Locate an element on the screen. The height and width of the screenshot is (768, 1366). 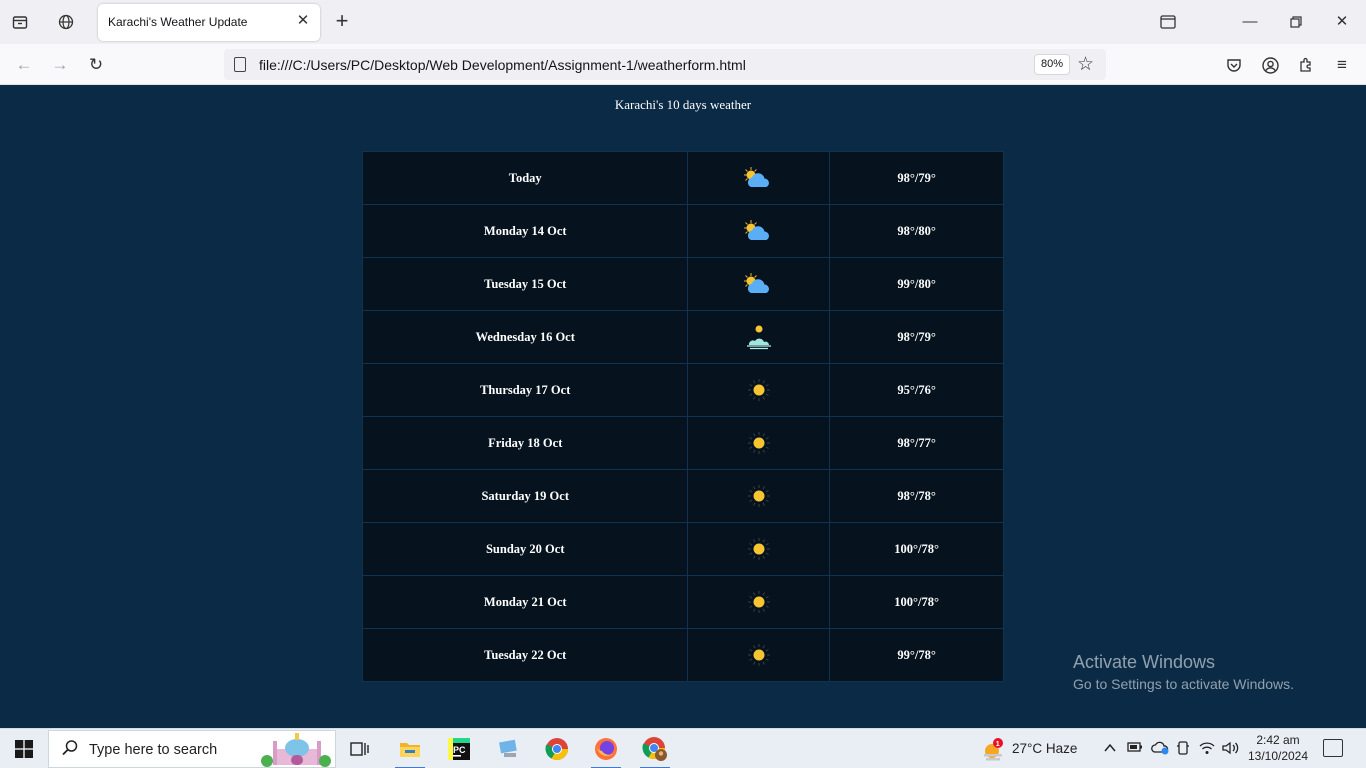
day-label: Saturday 19 Oct is located at coordinates (525, 496).